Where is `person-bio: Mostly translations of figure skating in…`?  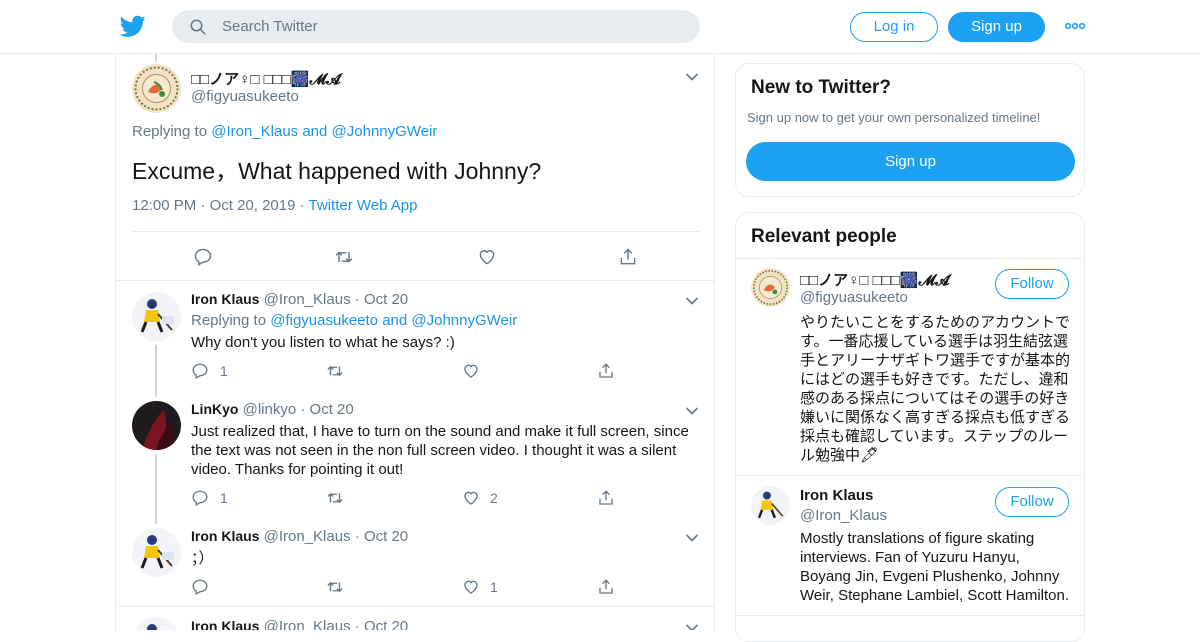
person-bio: Mostly translations of figure skating in… is located at coordinates (935, 567).